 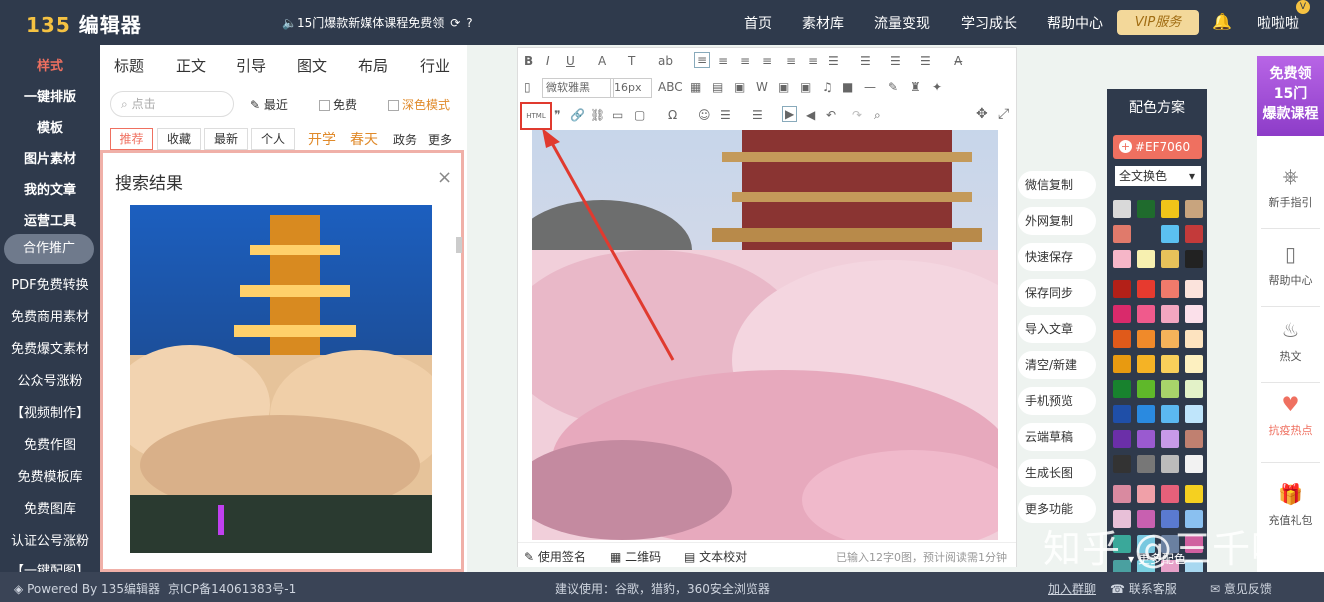 What do you see at coordinates (338, 104) in the screenshot?
I see `free-checkbox: 免费` at bounding box center [338, 104].